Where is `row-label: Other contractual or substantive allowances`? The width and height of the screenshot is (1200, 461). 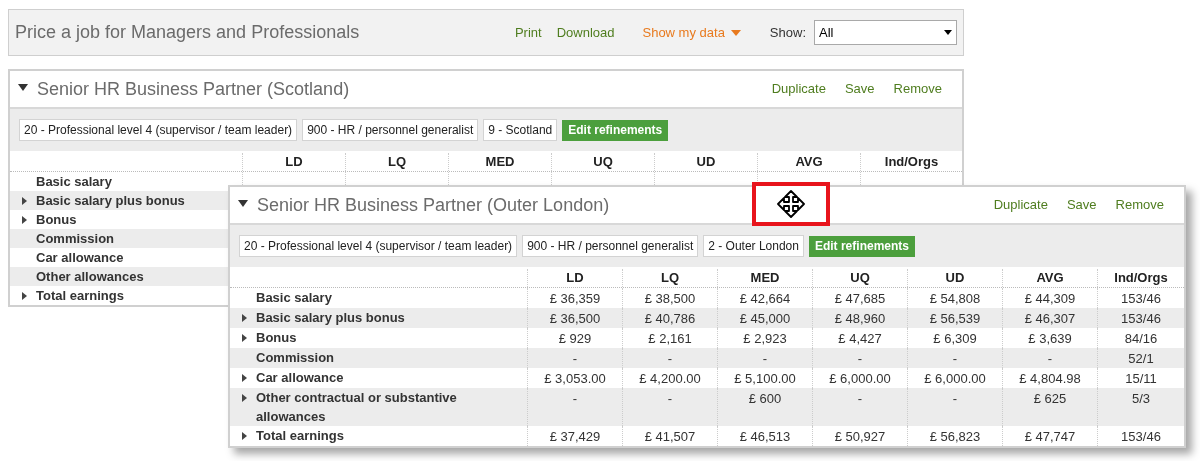
row-label: Other contractual or substantive allowances is located at coordinates (357, 407).